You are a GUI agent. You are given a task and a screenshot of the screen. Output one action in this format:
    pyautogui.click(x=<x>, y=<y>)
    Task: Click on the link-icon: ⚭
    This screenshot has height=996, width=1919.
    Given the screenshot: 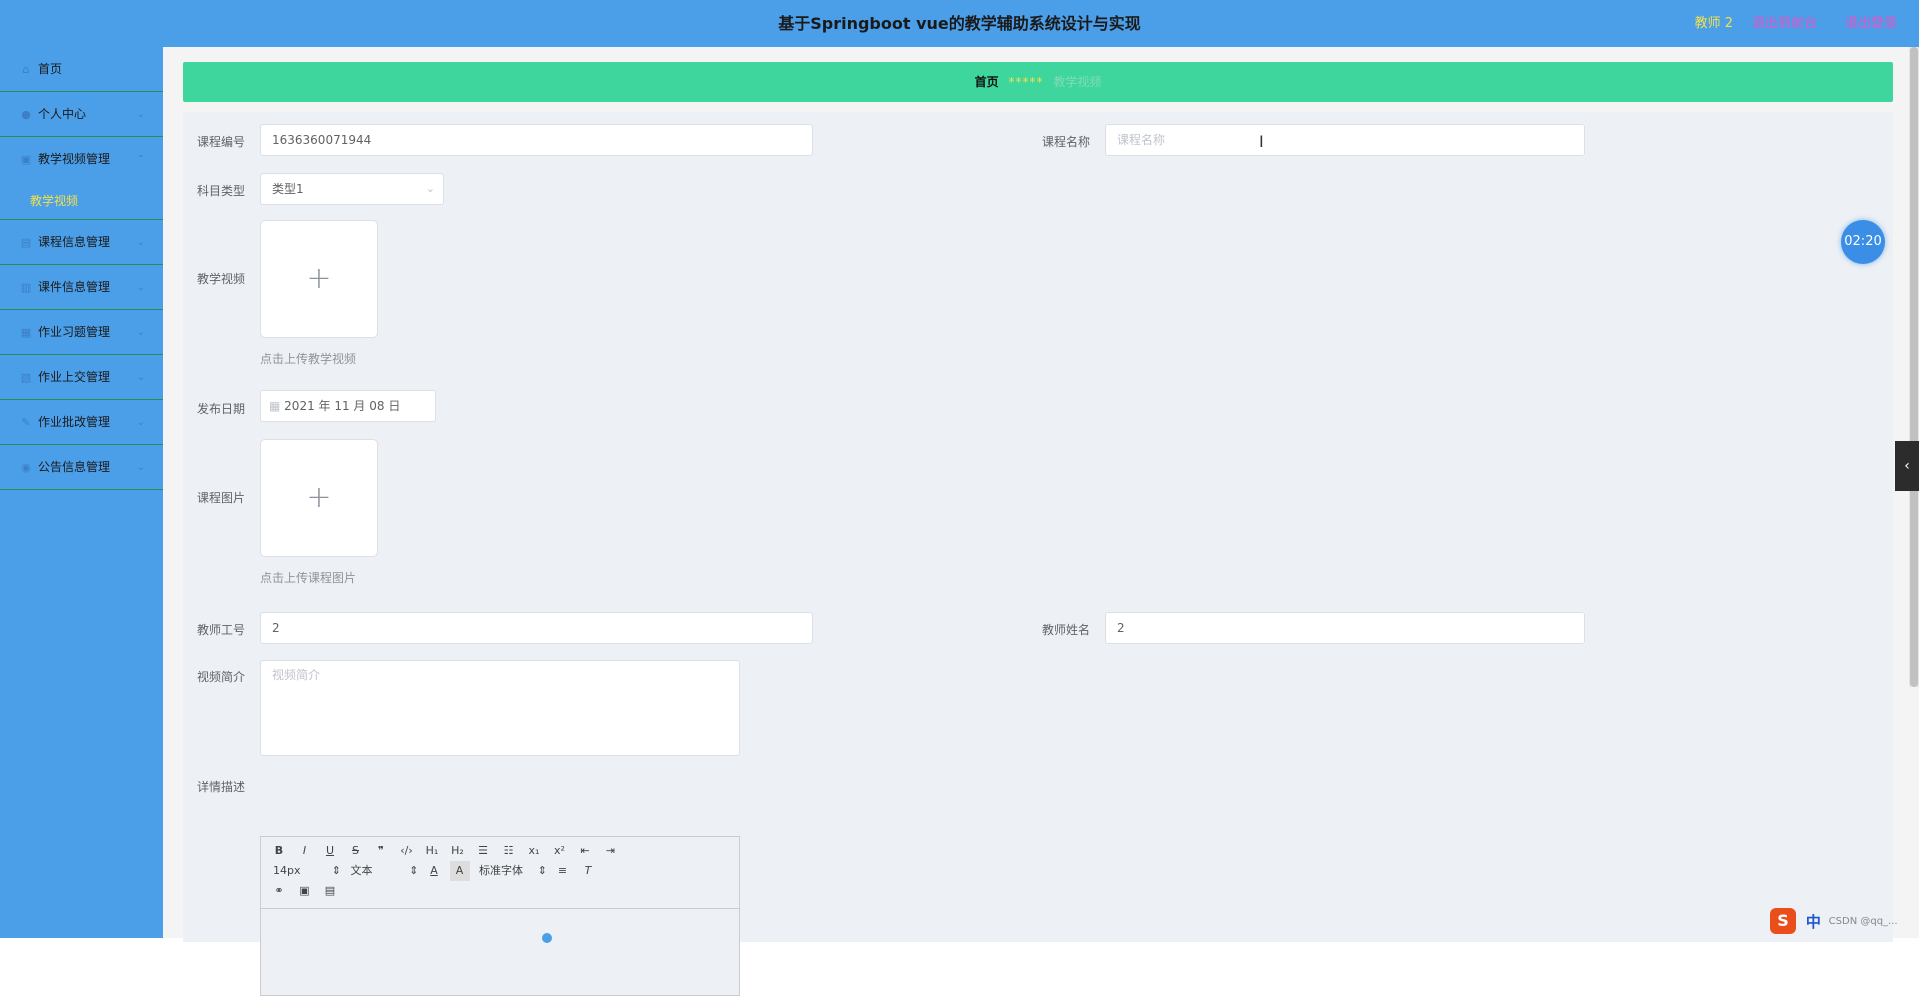 What is the action you would take?
    pyautogui.click(x=279, y=891)
    